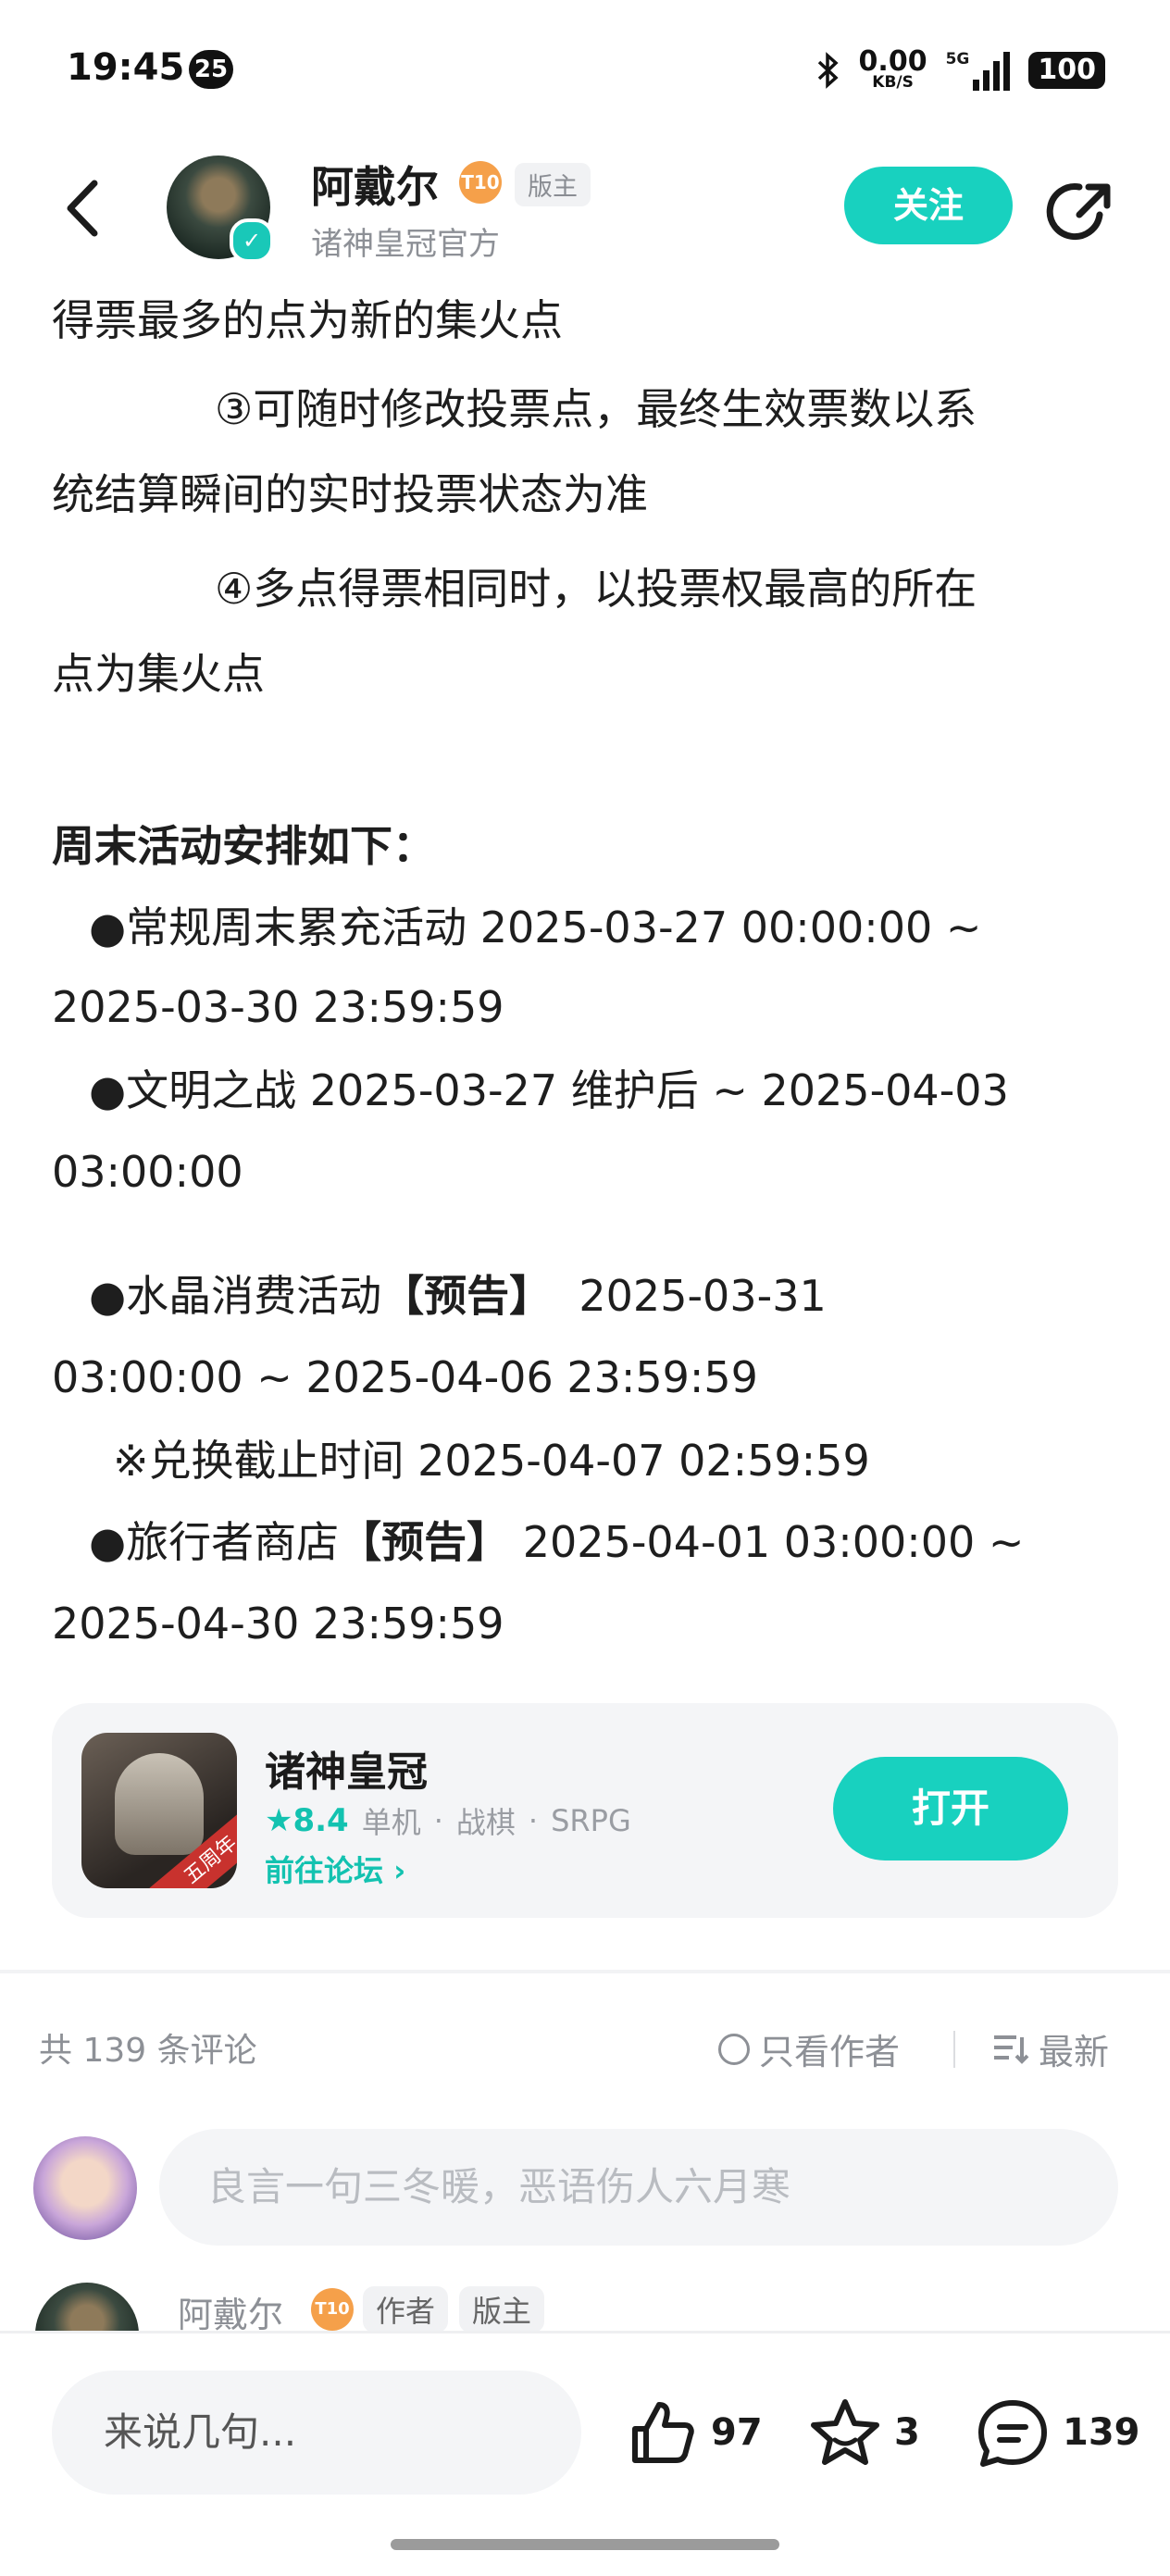 This screenshot has width=1170, height=2576. I want to click on article-line: 点为集火点, so click(158, 674).